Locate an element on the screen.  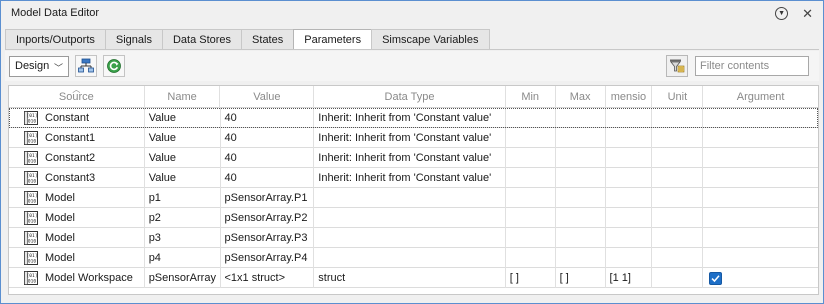
cell-source: [01] 010 Model Workspace is located at coordinates (77, 278).